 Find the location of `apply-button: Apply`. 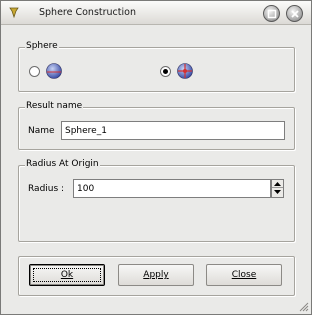

apply-button: Apply is located at coordinates (156, 275).